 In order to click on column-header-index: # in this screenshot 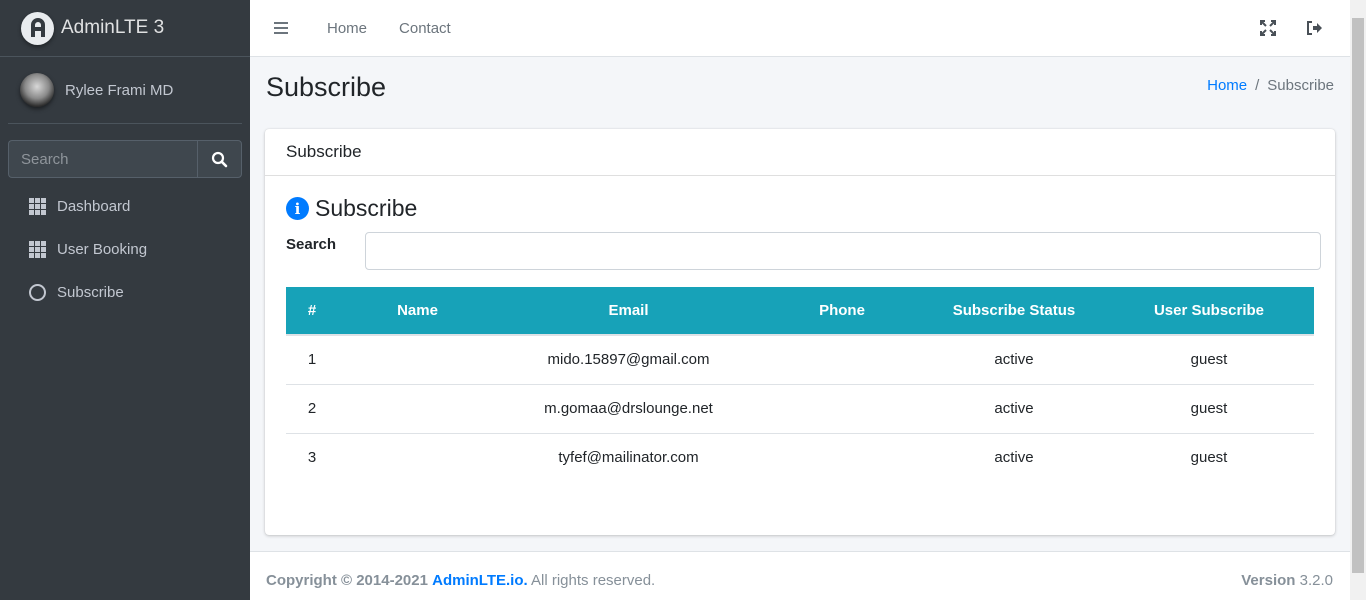, I will do `click(312, 311)`.